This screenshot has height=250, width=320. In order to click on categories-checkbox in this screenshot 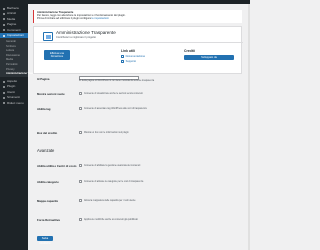, I will do `click(80, 181)`.